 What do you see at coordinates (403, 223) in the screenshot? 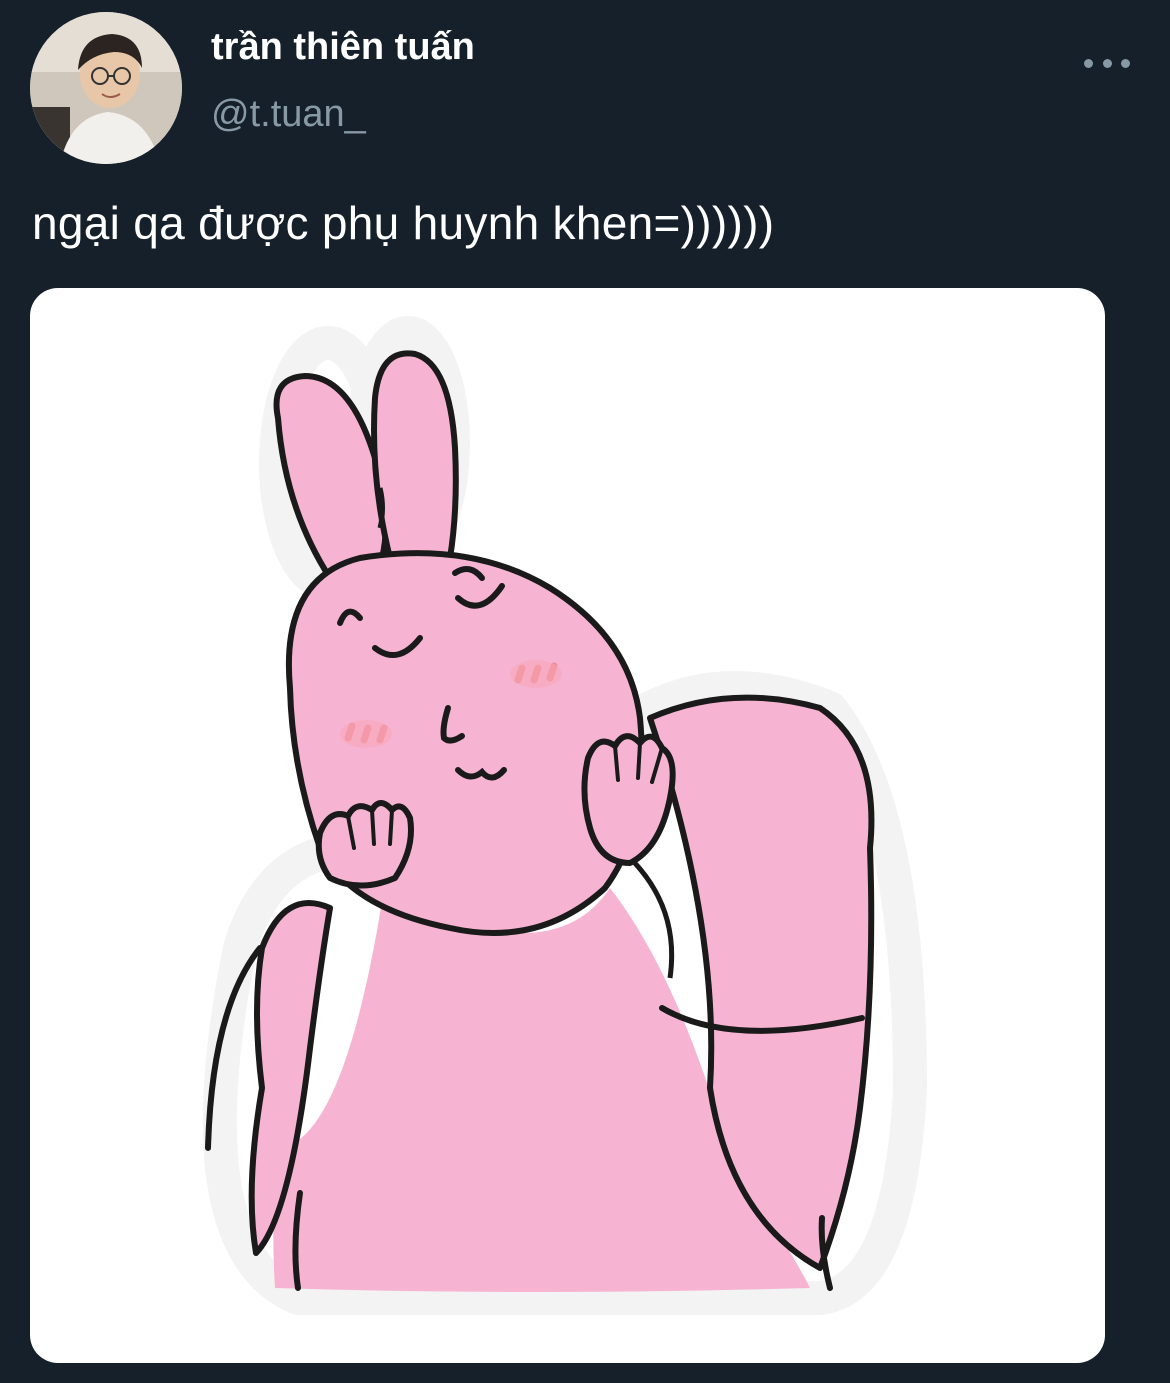
I see `tweet-text: ngại qa được phụ huynh khen=))))))` at bounding box center [403, 223].